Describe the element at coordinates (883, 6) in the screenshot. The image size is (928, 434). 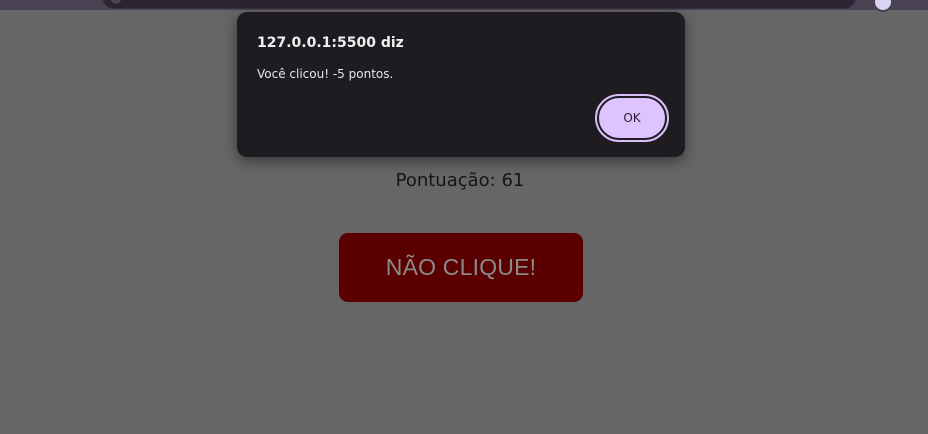
I see `profile-icon` at that location.